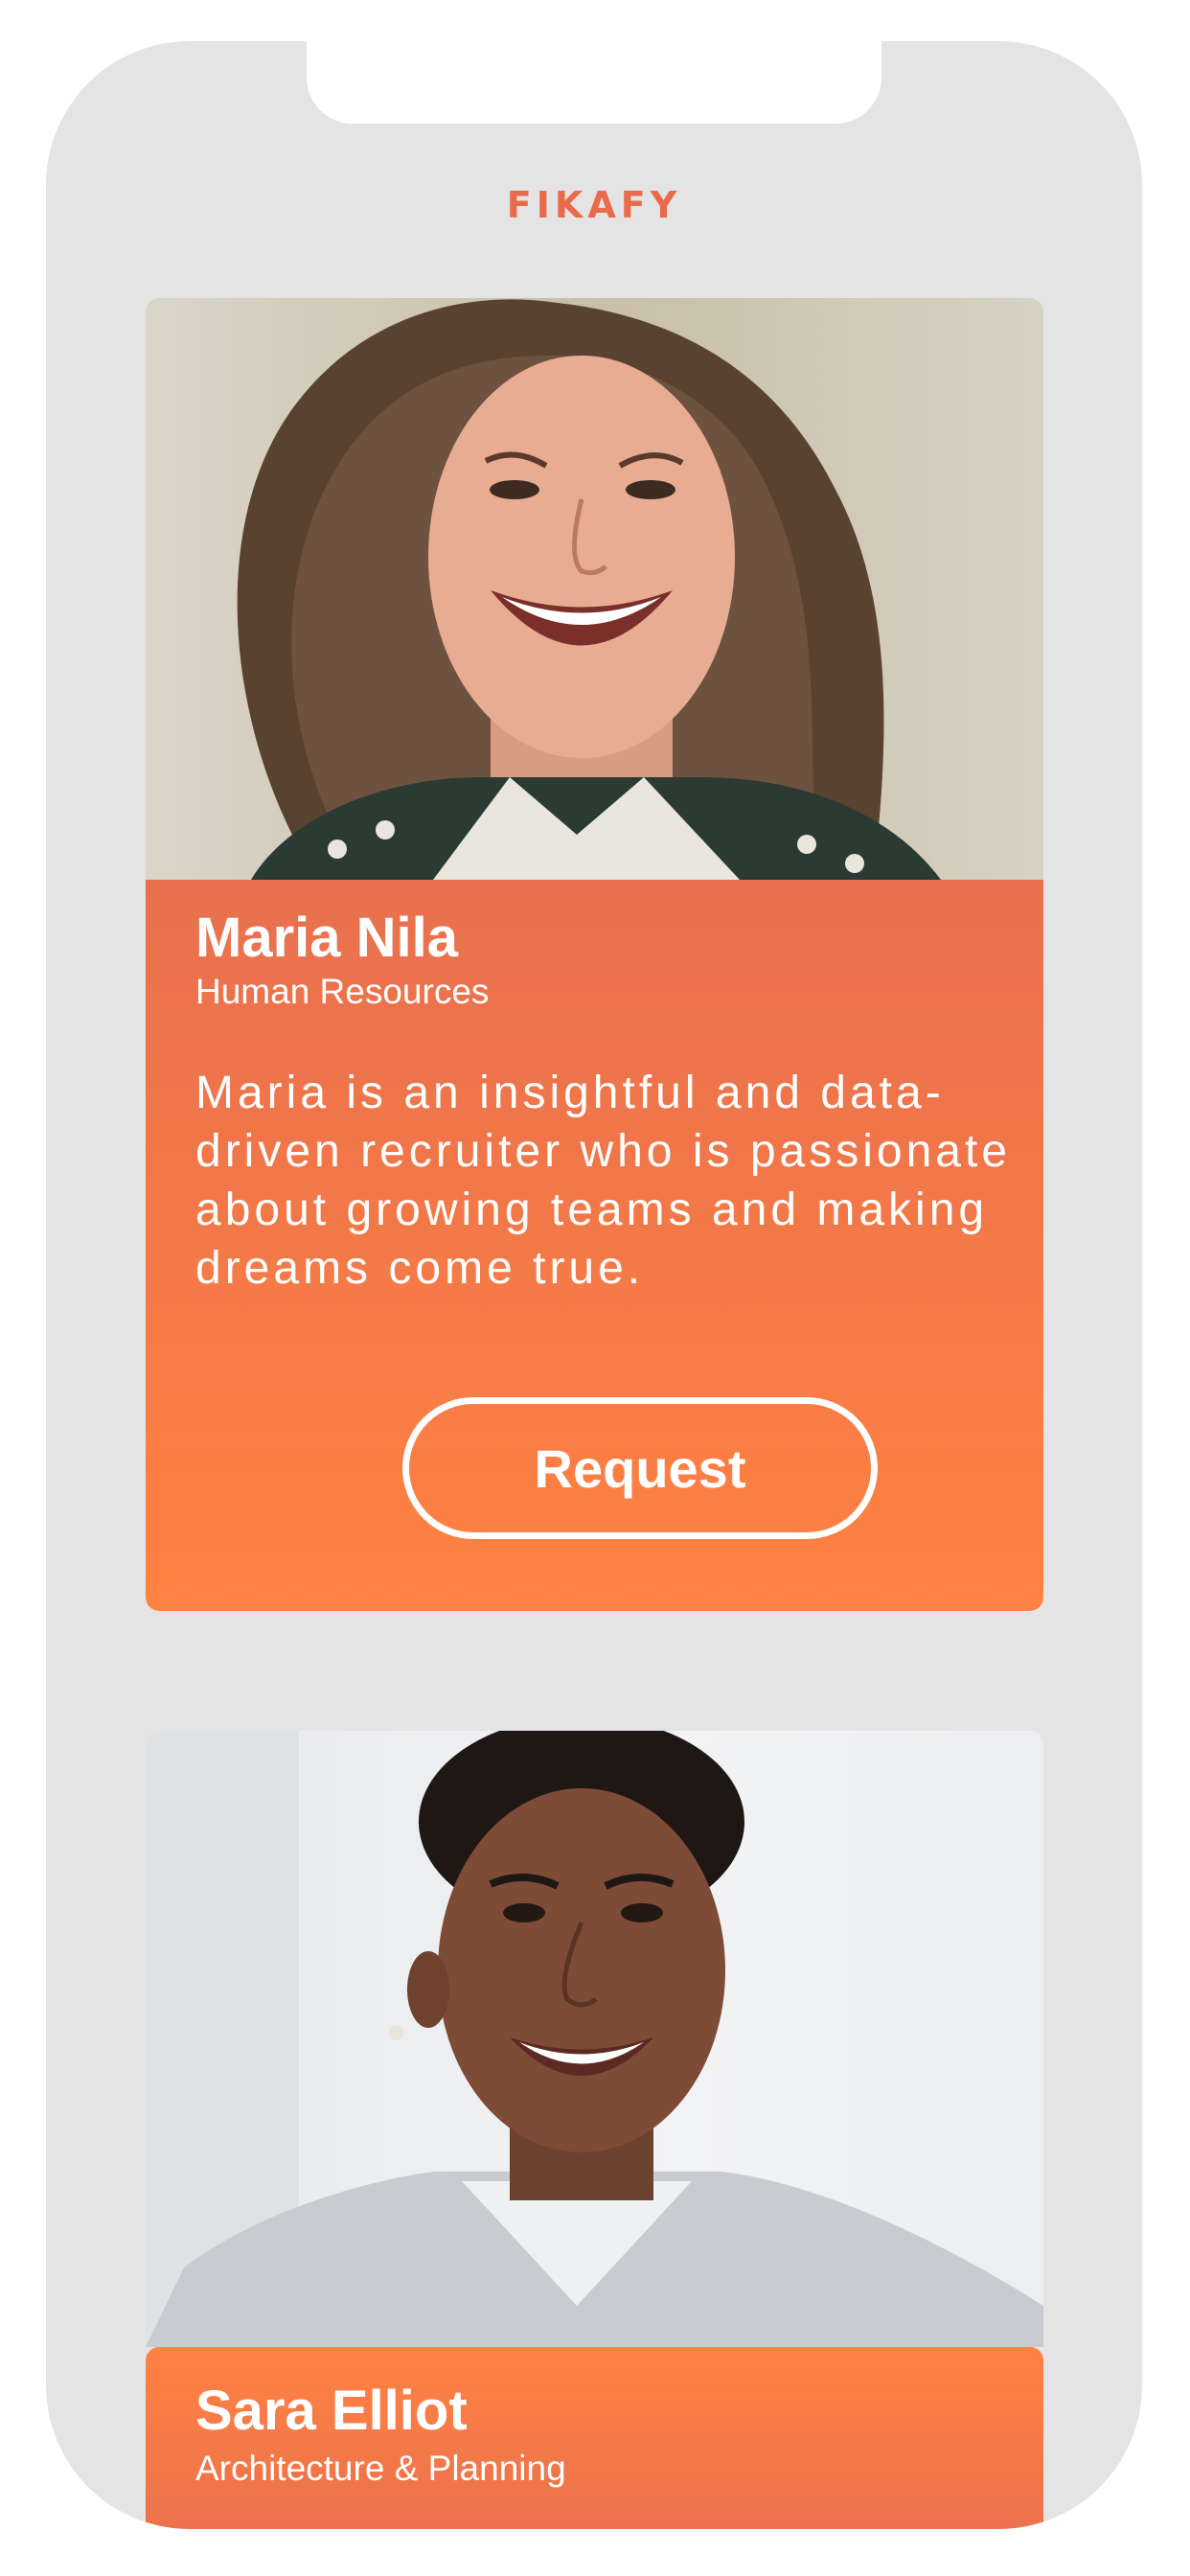  Describe the element at coordinates (326, 938) in the screenshot. I see `profile-name: Maria Nila` at that location.